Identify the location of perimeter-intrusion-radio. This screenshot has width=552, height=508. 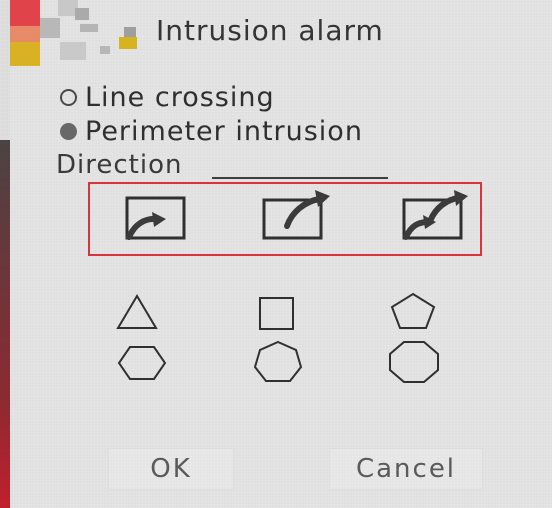
(68, 131).